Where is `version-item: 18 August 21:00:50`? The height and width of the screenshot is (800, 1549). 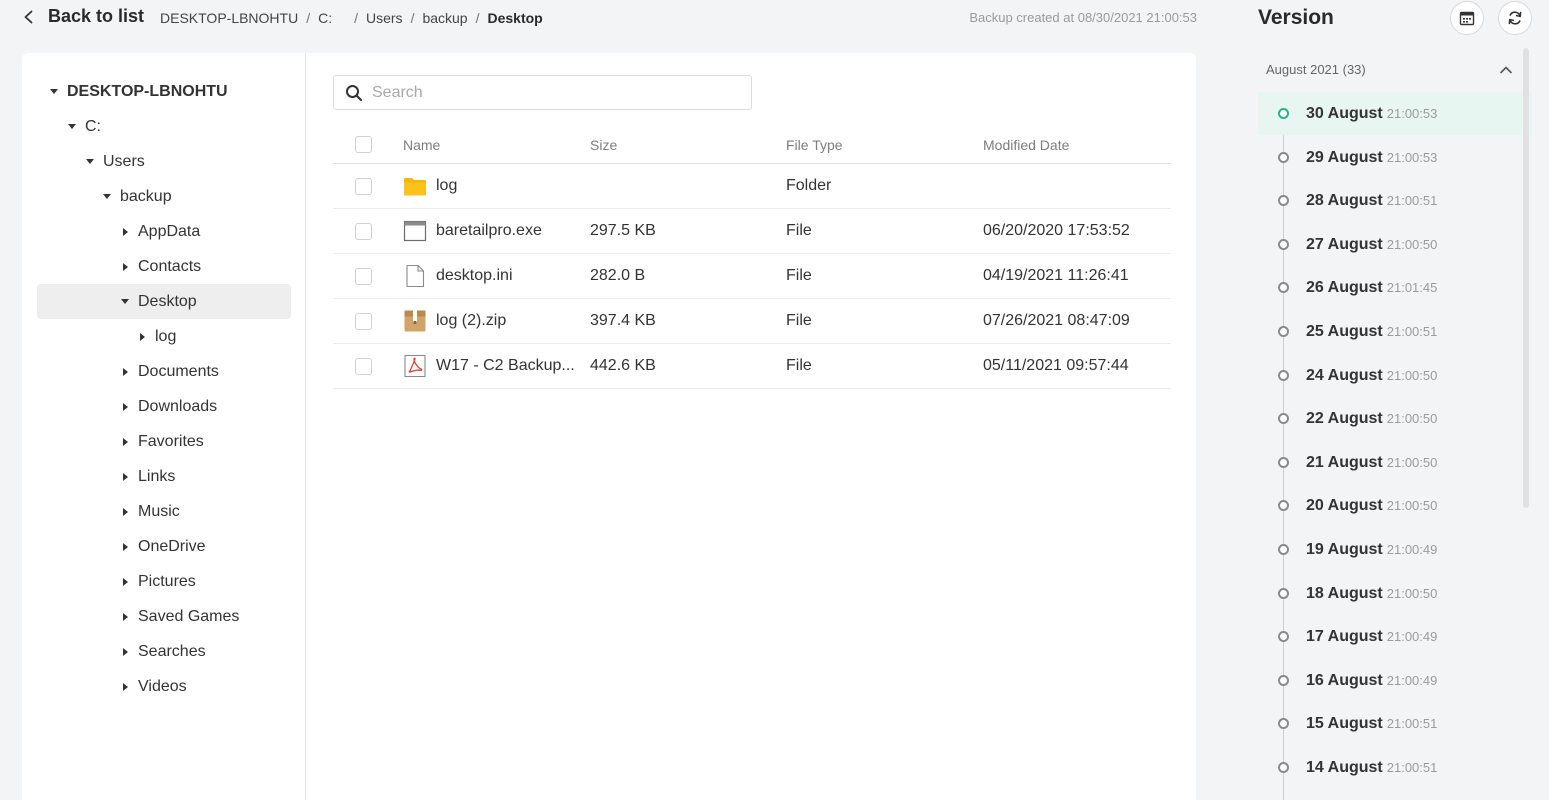 version-item: 18 August 21:00:50 is located at coordinates (1395, 593).